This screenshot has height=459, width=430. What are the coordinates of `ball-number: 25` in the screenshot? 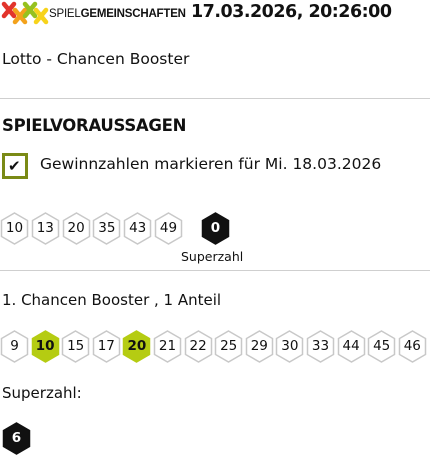 It's located at (229, 346).